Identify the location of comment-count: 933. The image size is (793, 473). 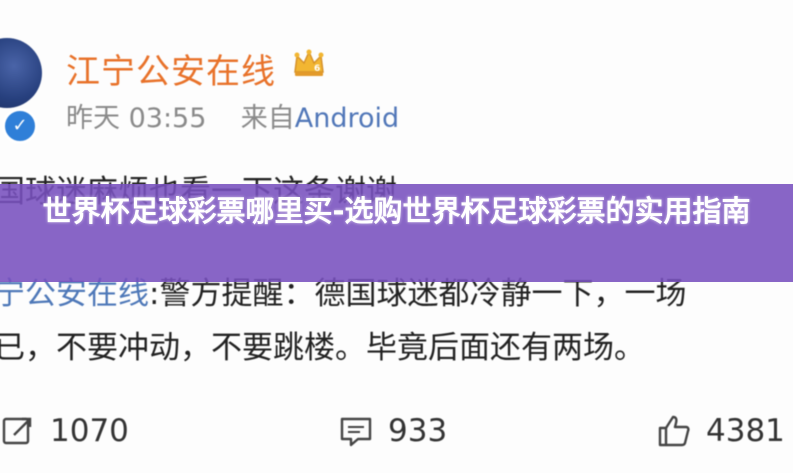
(418, 431).